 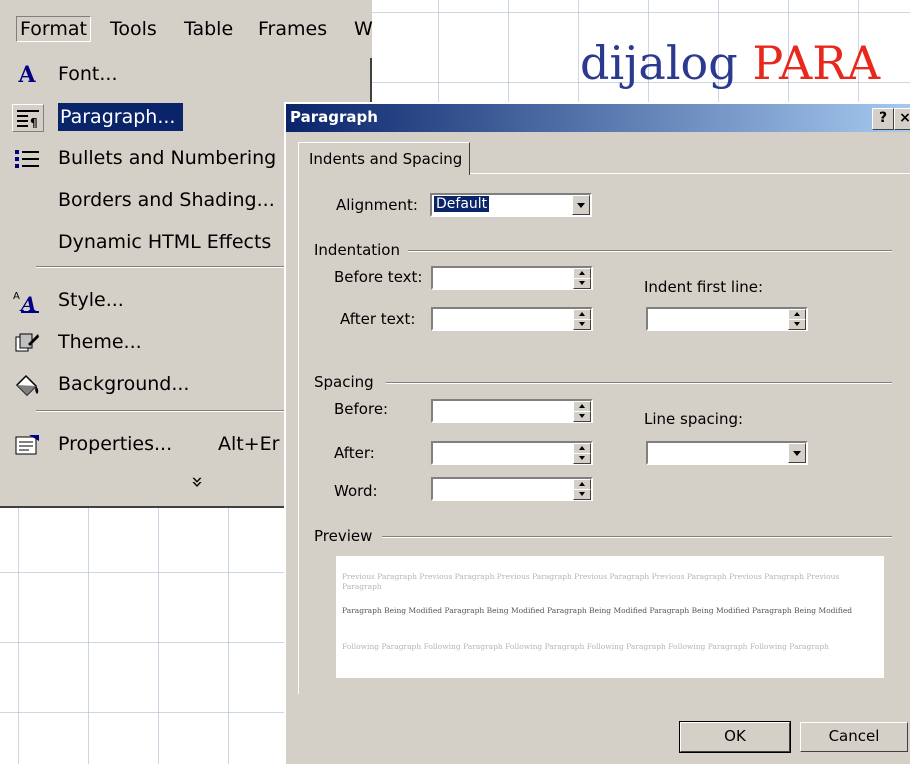 What do you see at coordinates (334, 117) in the screenshot?
I see `dialog-title: Paragraph` at bounding box center [334, 117].